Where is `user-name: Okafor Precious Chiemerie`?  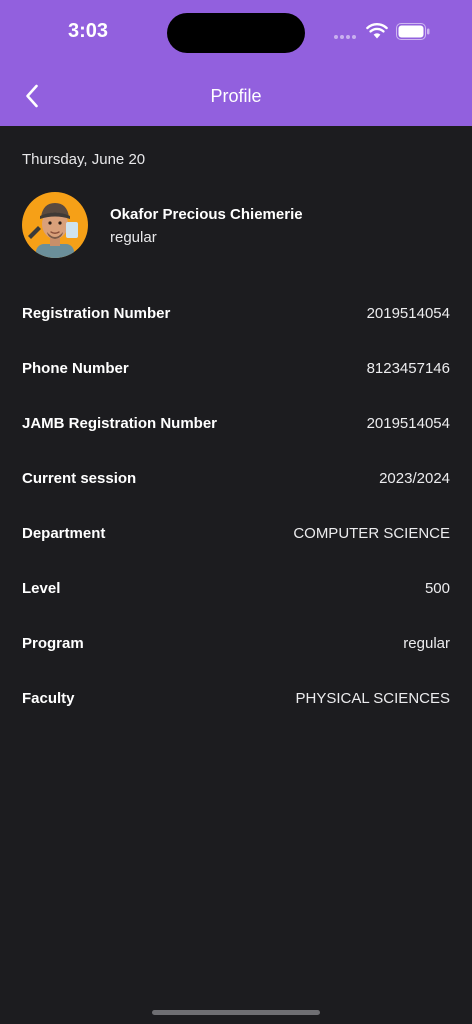 user-name: Okafor Precious Chiemerie is located at coordinates (206, 214).